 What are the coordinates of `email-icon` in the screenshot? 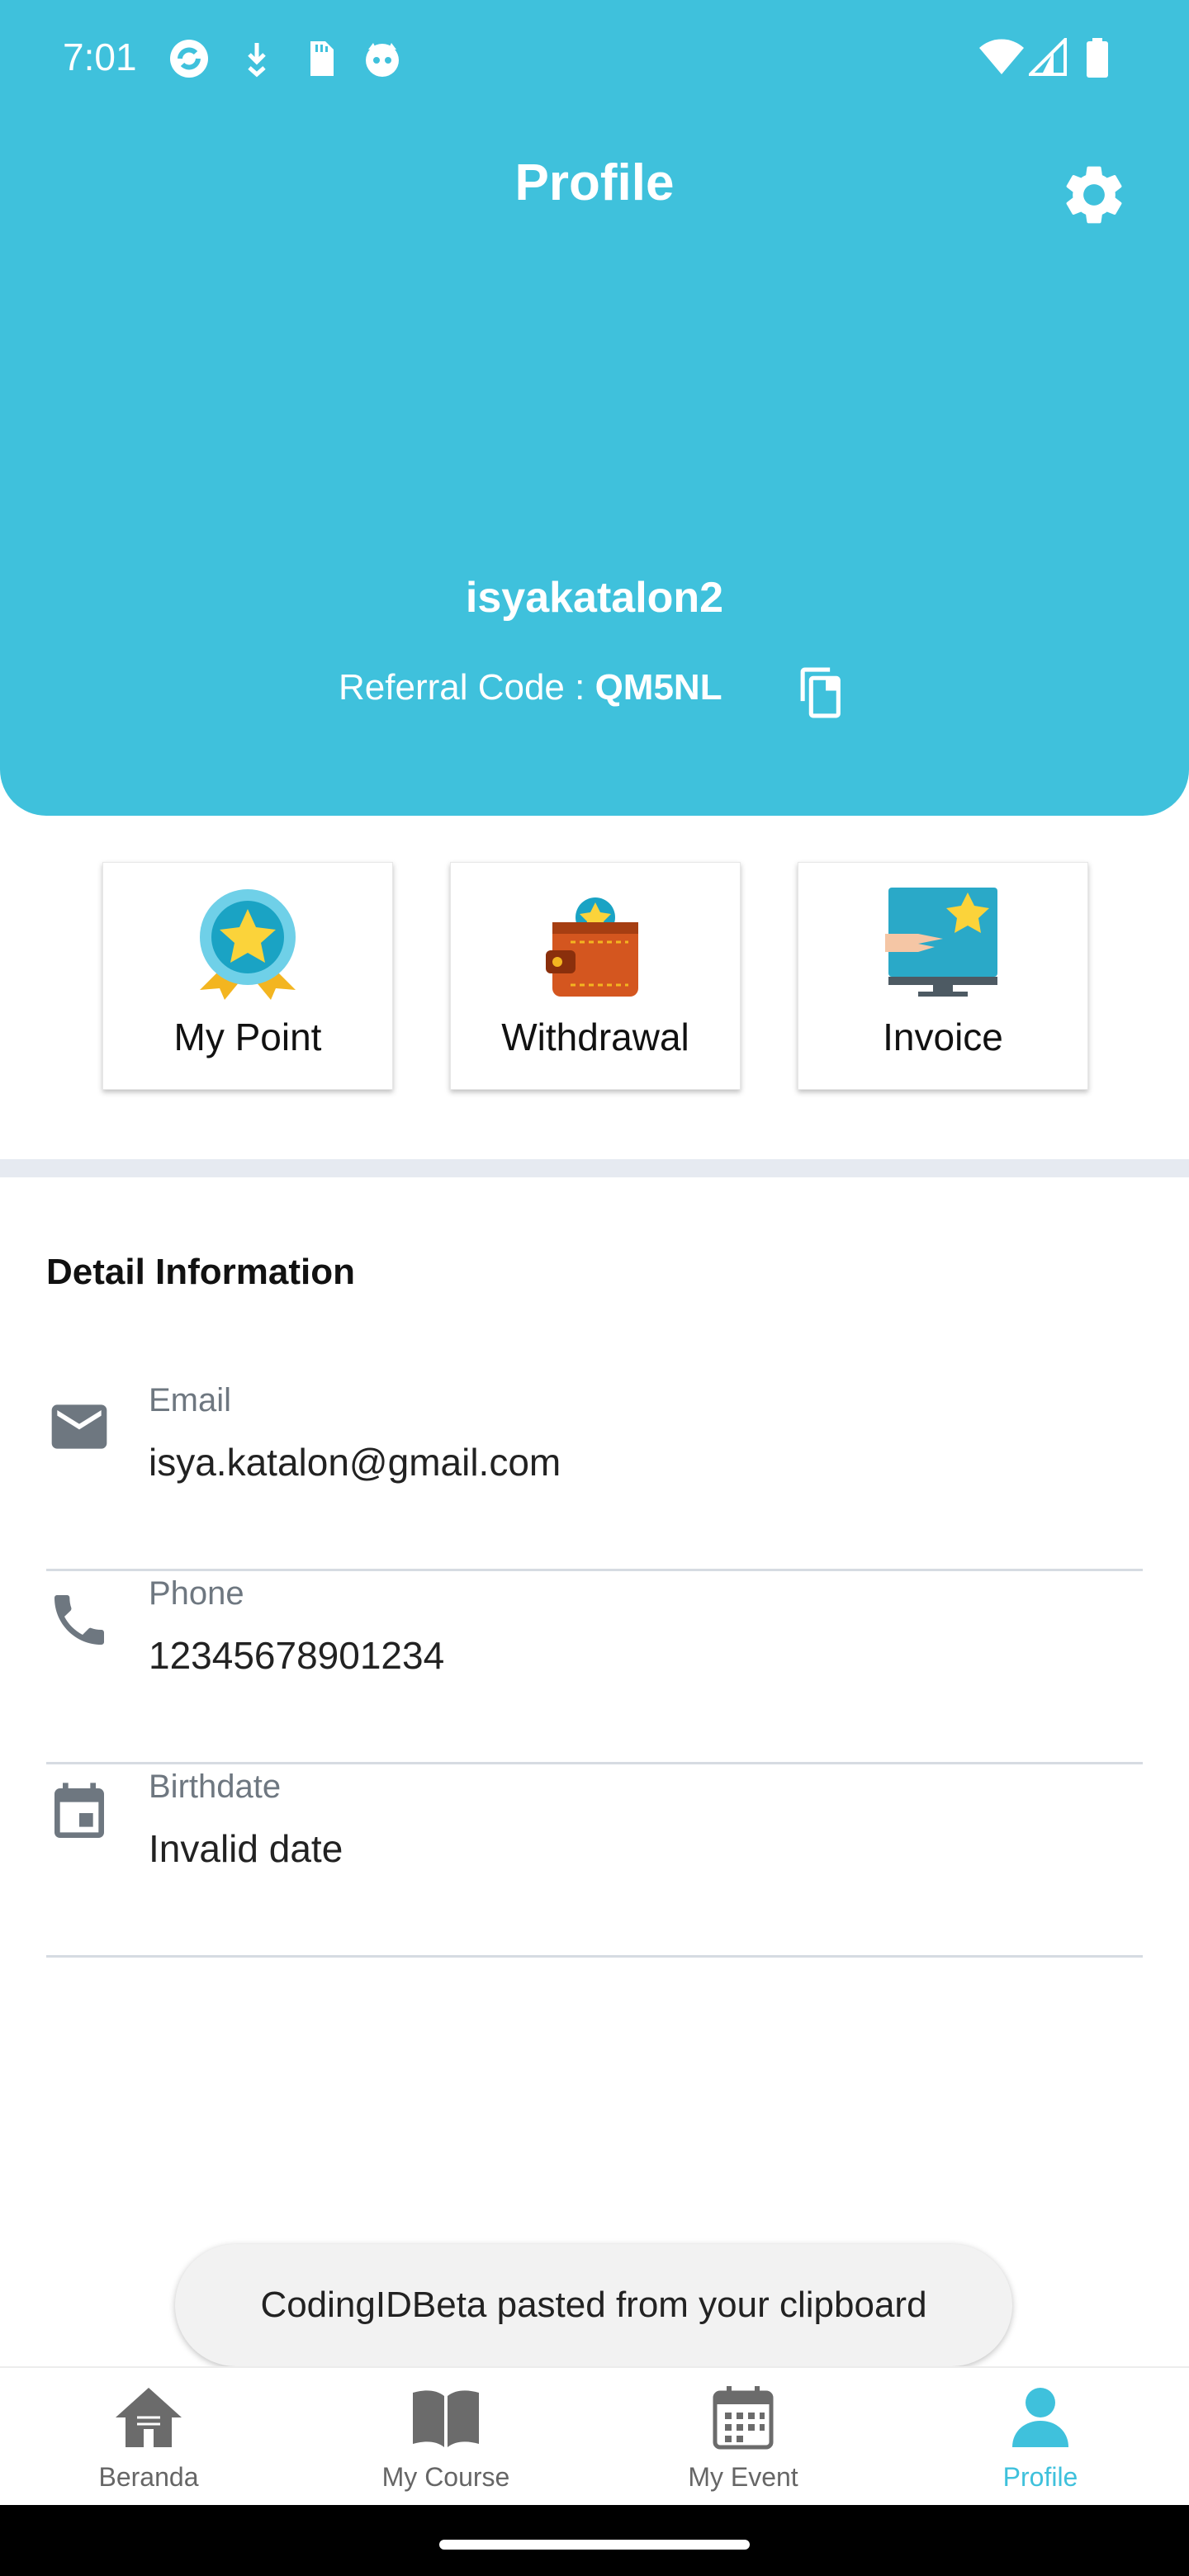 It's located at (79, 1426).